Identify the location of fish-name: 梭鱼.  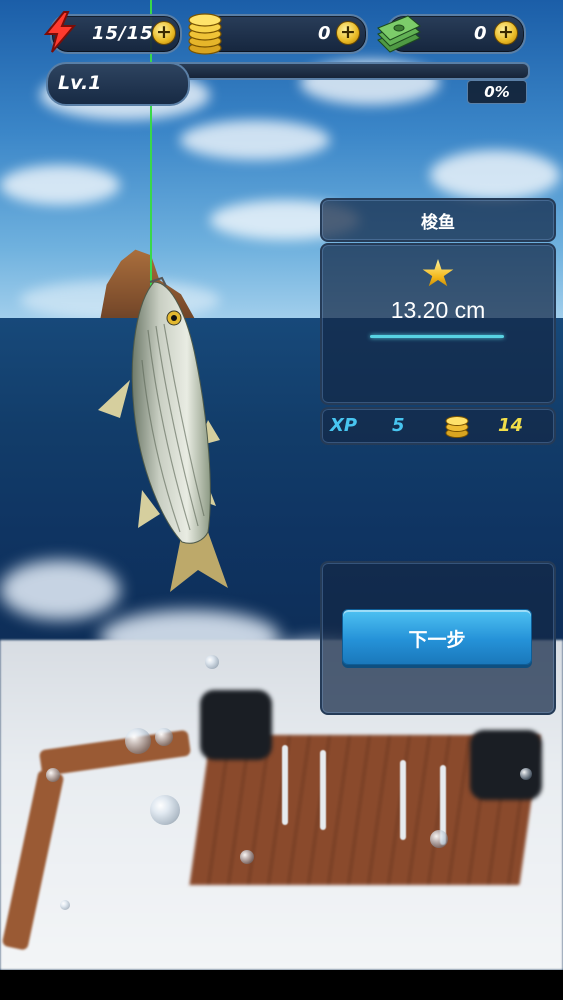
(438, 223).